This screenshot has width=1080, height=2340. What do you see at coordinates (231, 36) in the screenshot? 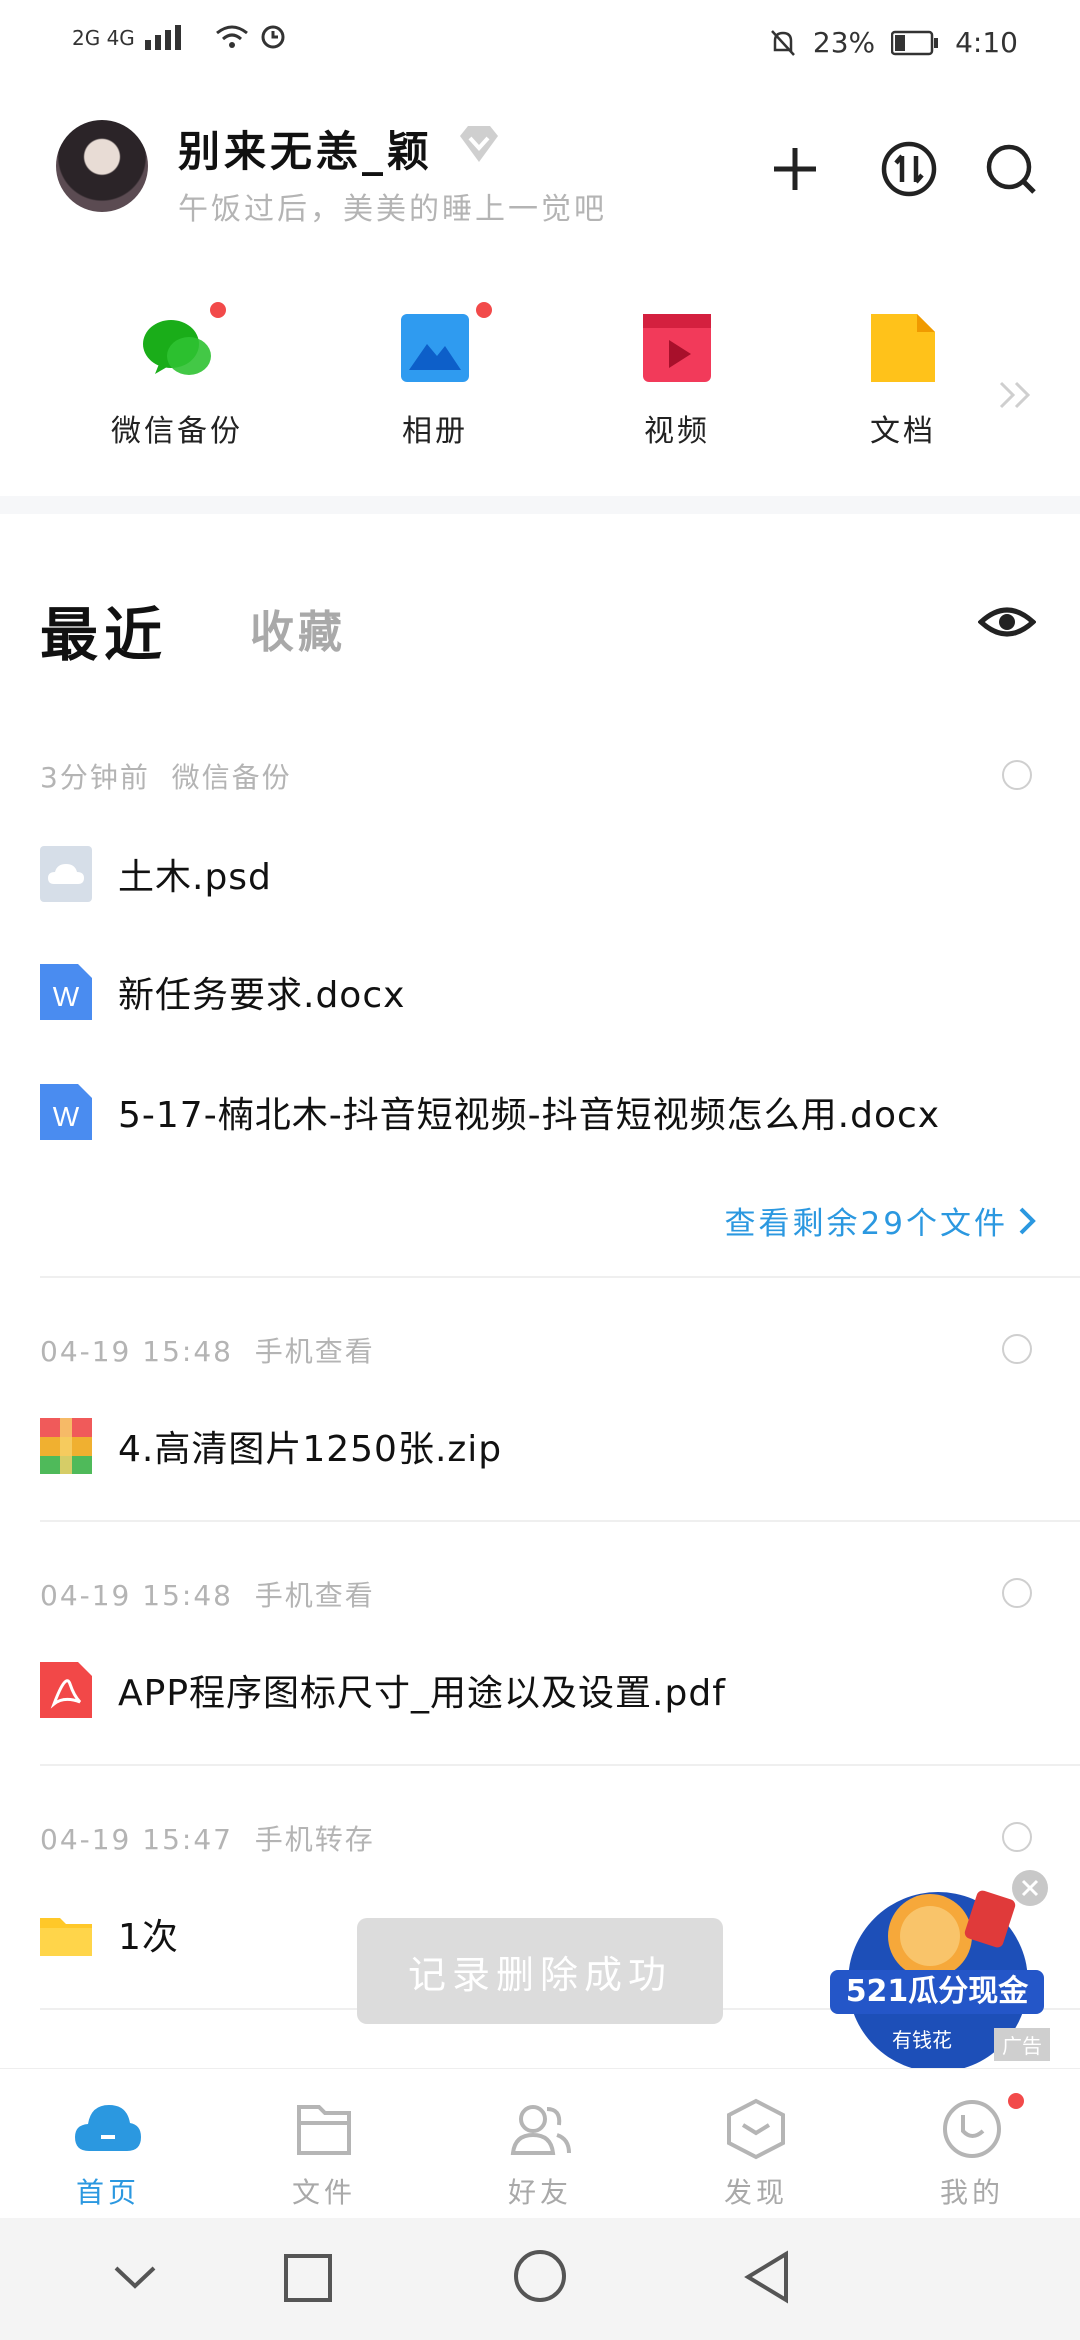
I see `wifi-icon` at bounding box center [231, 36].